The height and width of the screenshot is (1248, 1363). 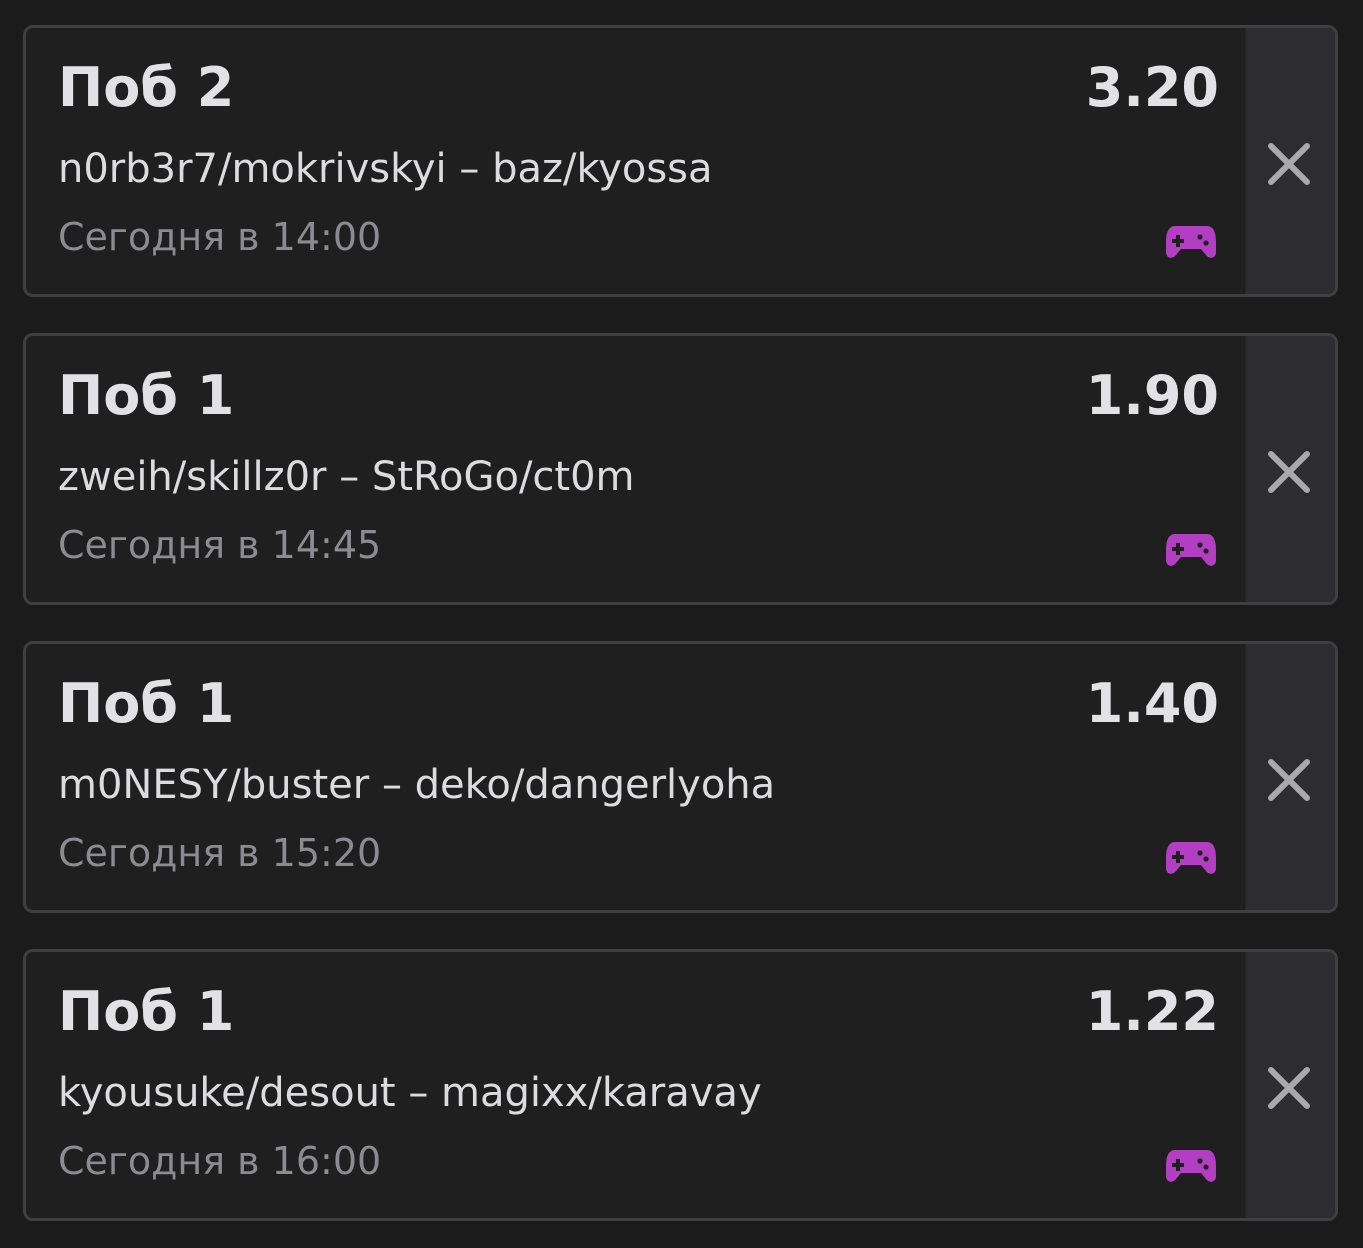 I want to click on bet-odds: 1.90, so click(x=1152, y=395).